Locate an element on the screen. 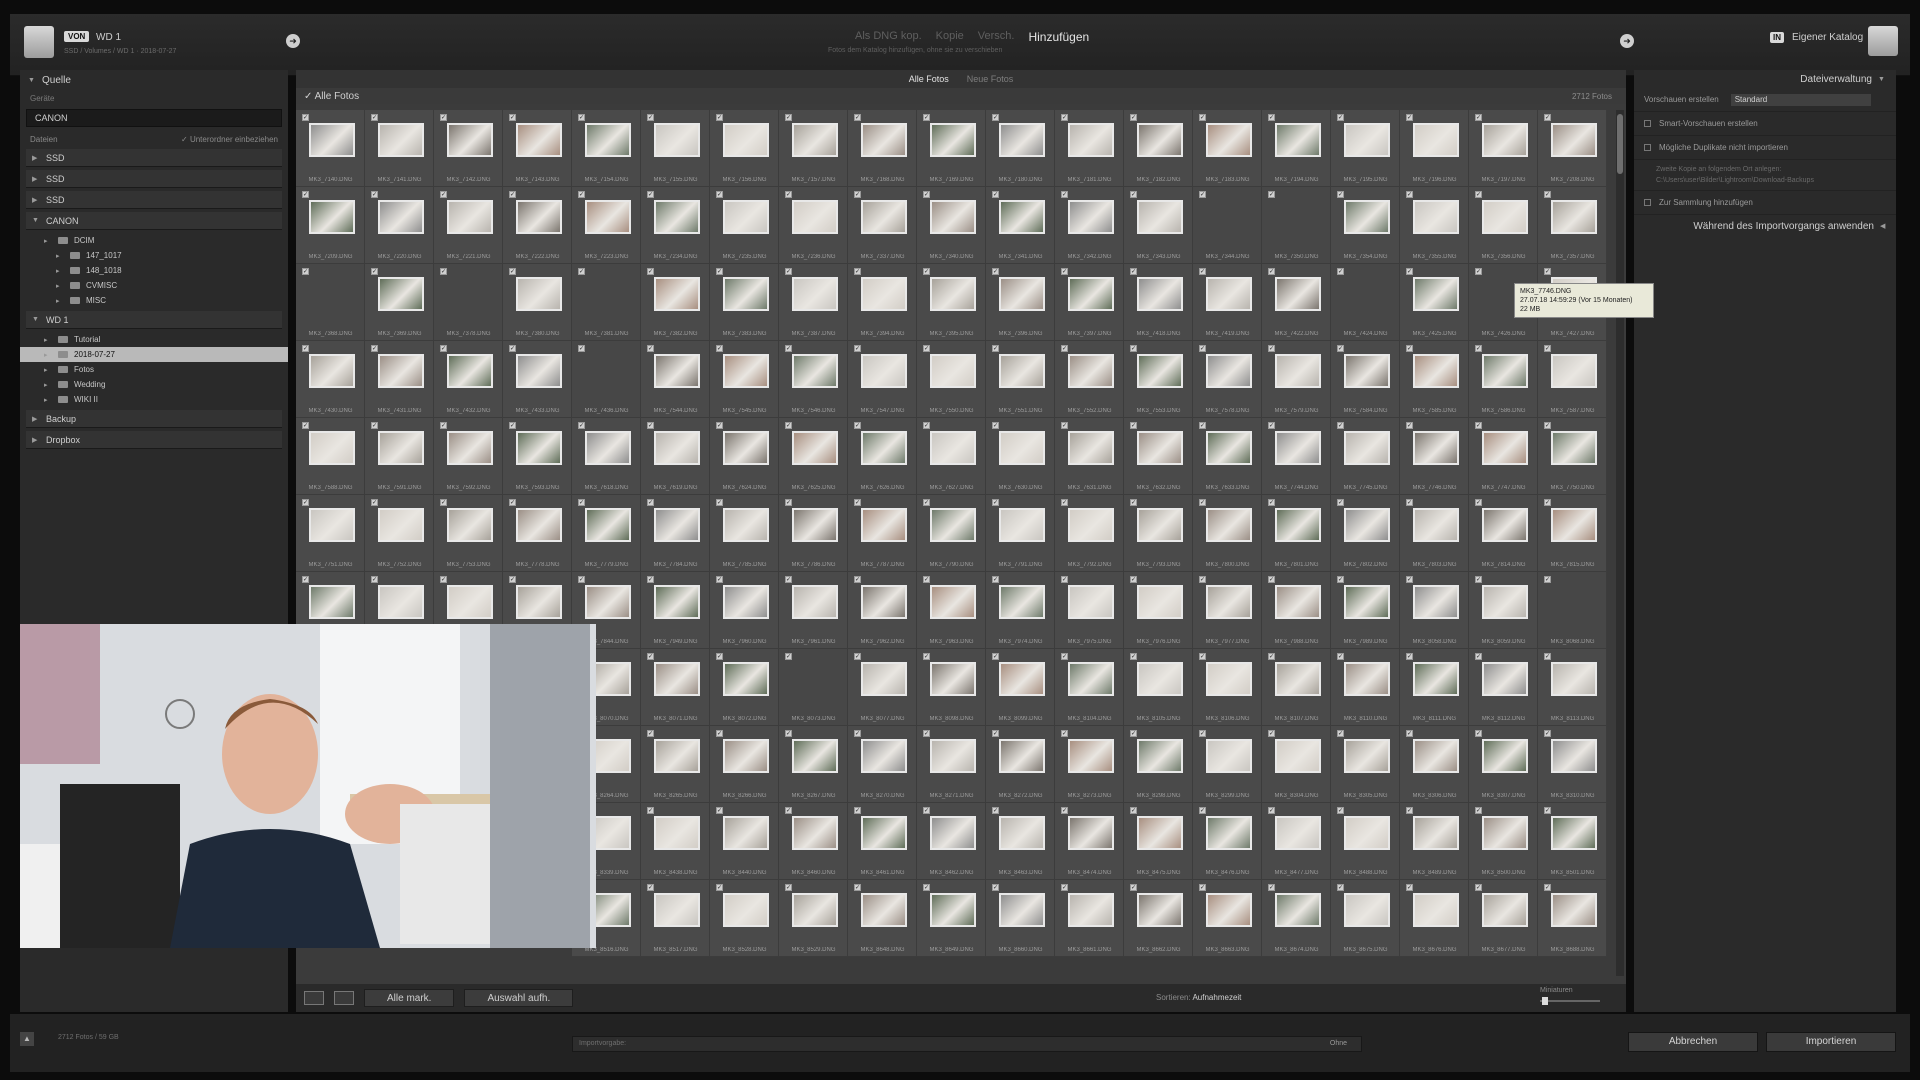 Image resolution: width=1920 pixels, height=1080 pixels. mode-tab-copy: Kopie is located at coordinates (950, 37).